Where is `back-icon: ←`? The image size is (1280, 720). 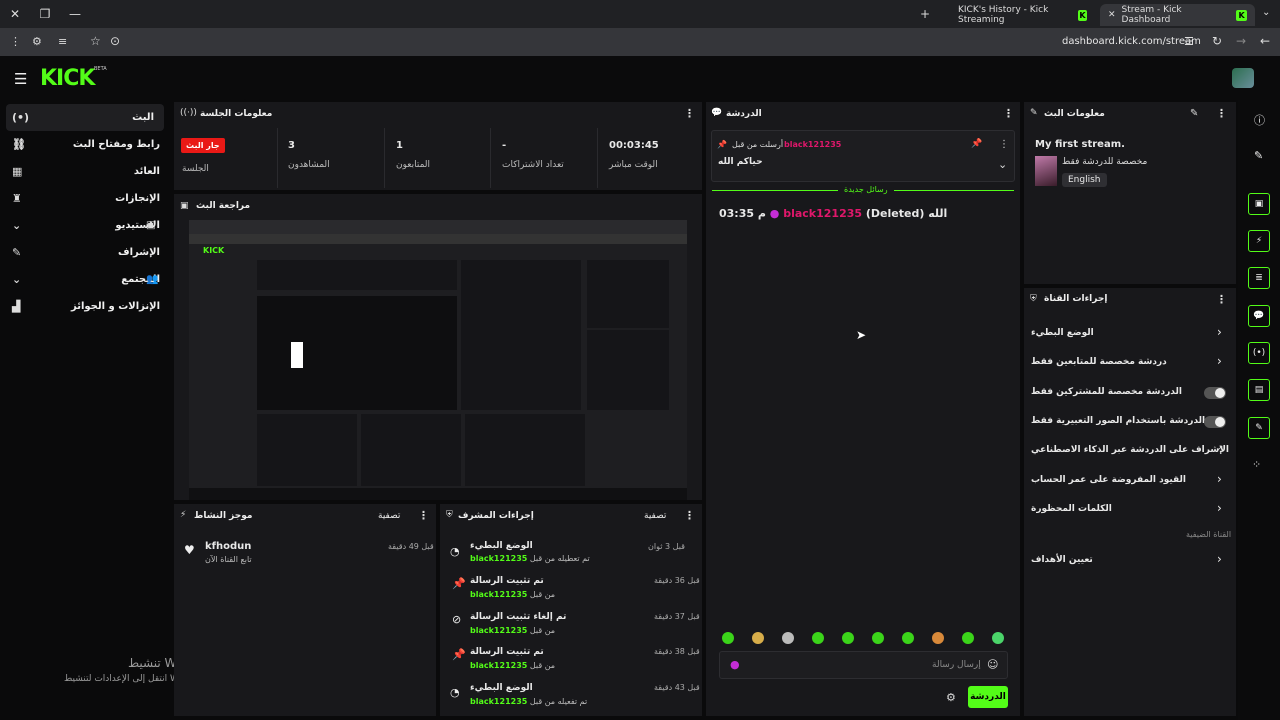
back-icon: ← is located at coordinates (1265, 41).